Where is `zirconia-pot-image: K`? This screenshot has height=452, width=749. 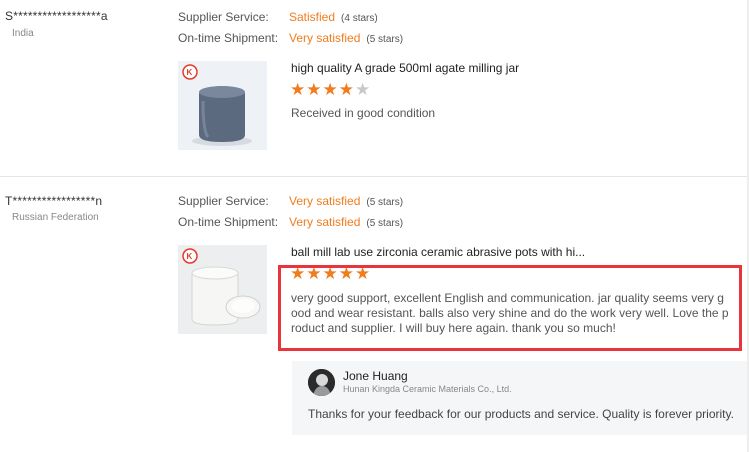 zirconia-pot-image: K is located at coordinates (222, 289).